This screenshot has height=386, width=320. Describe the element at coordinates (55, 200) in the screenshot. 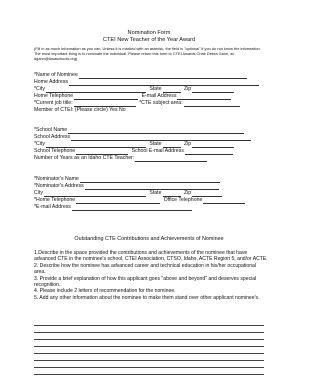

I see `nominator-home-phone-label: *Home Telephone` at that location.